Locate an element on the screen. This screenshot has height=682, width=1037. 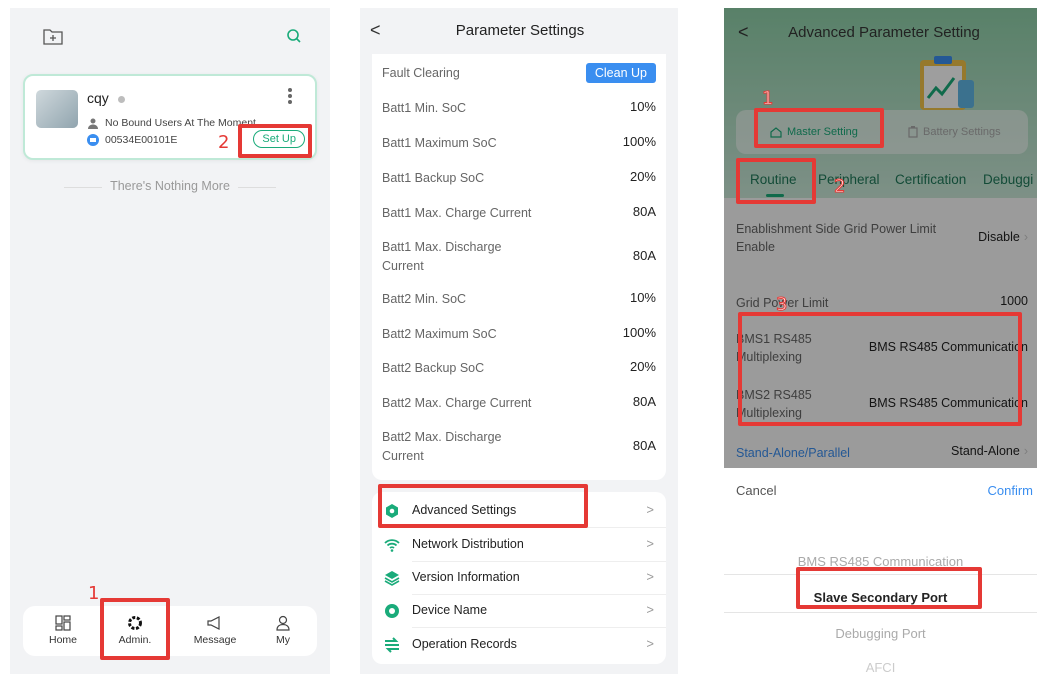
annotation-number-3: 3 is located at coordinates (781, 305).